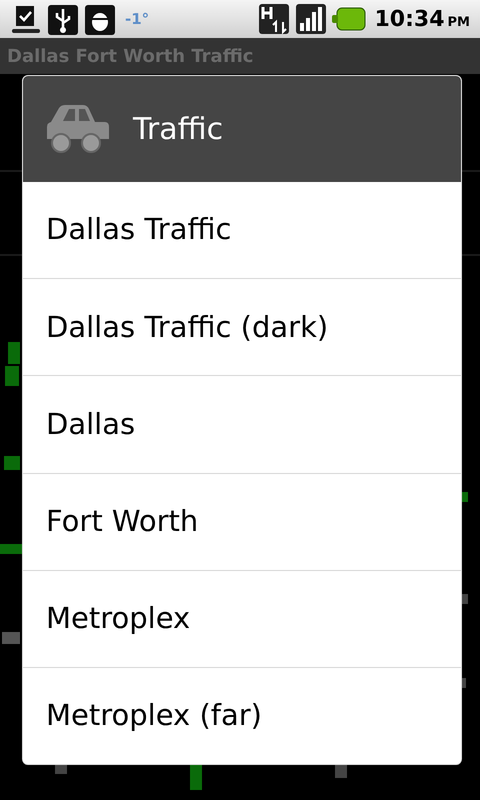 The width and height of the screenshot is (480, 800). I want to click on data-arrows-icon, so click(274, 19).